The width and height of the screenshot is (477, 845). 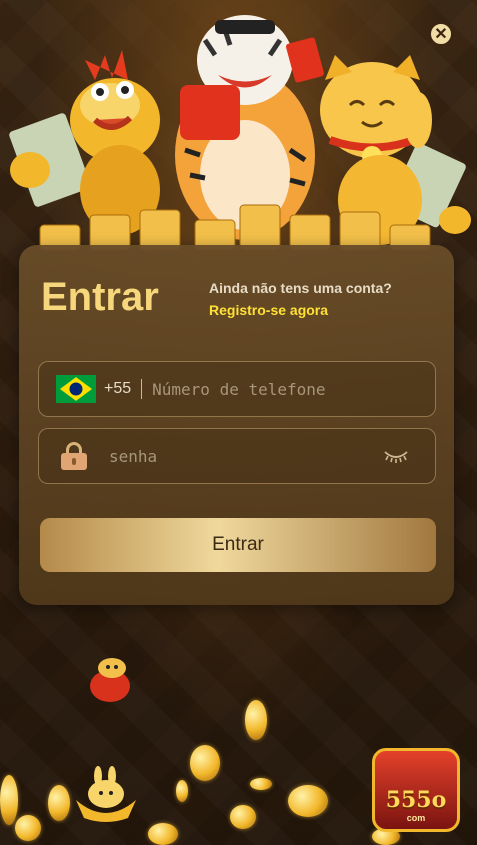 I want to click on gold-ingot-rabbit-icon, so click(x=106, y=794).